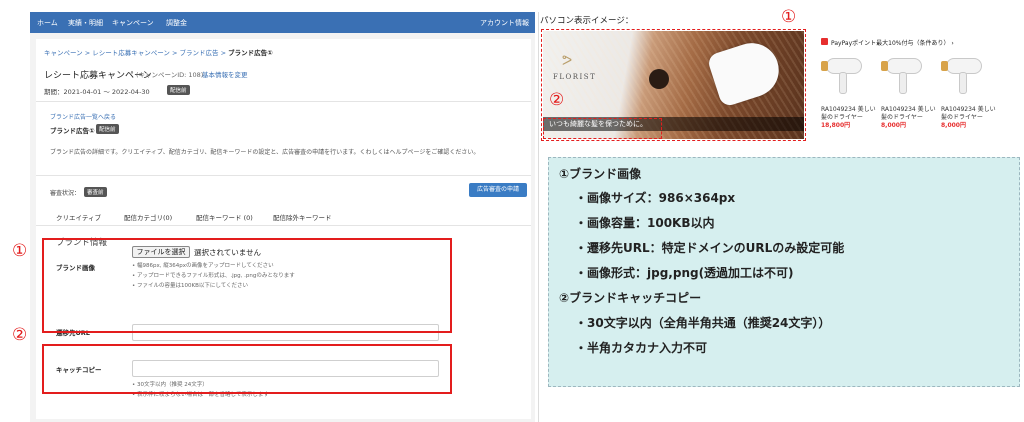 The height and width of the screenshot is (422, 1024). I want to click on period-status-badge: 配信前, so click(178, 90).